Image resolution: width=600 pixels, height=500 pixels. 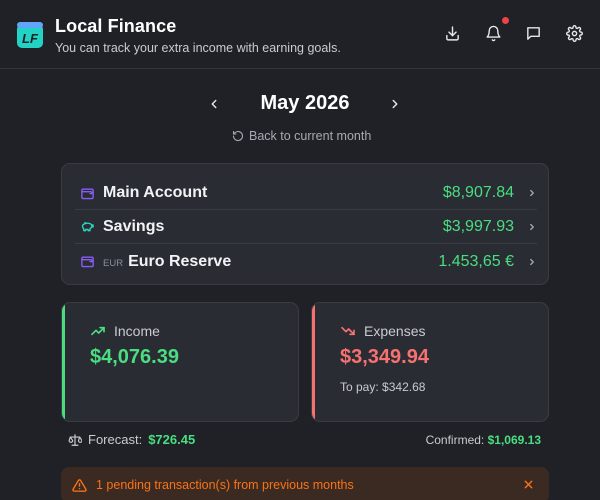 I want to click on download-icon, so click(x=452, y=33).